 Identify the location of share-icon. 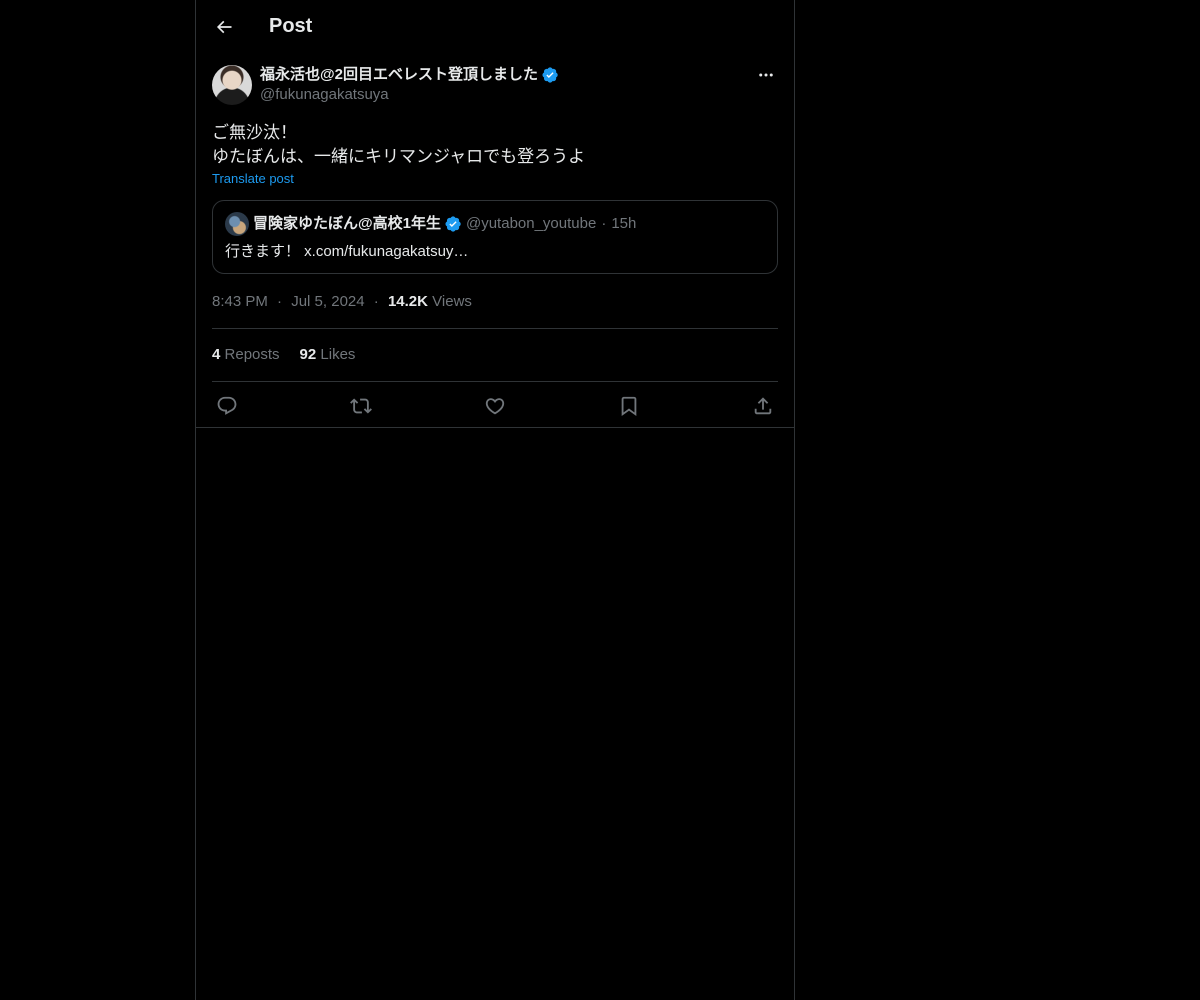
(763, 405).